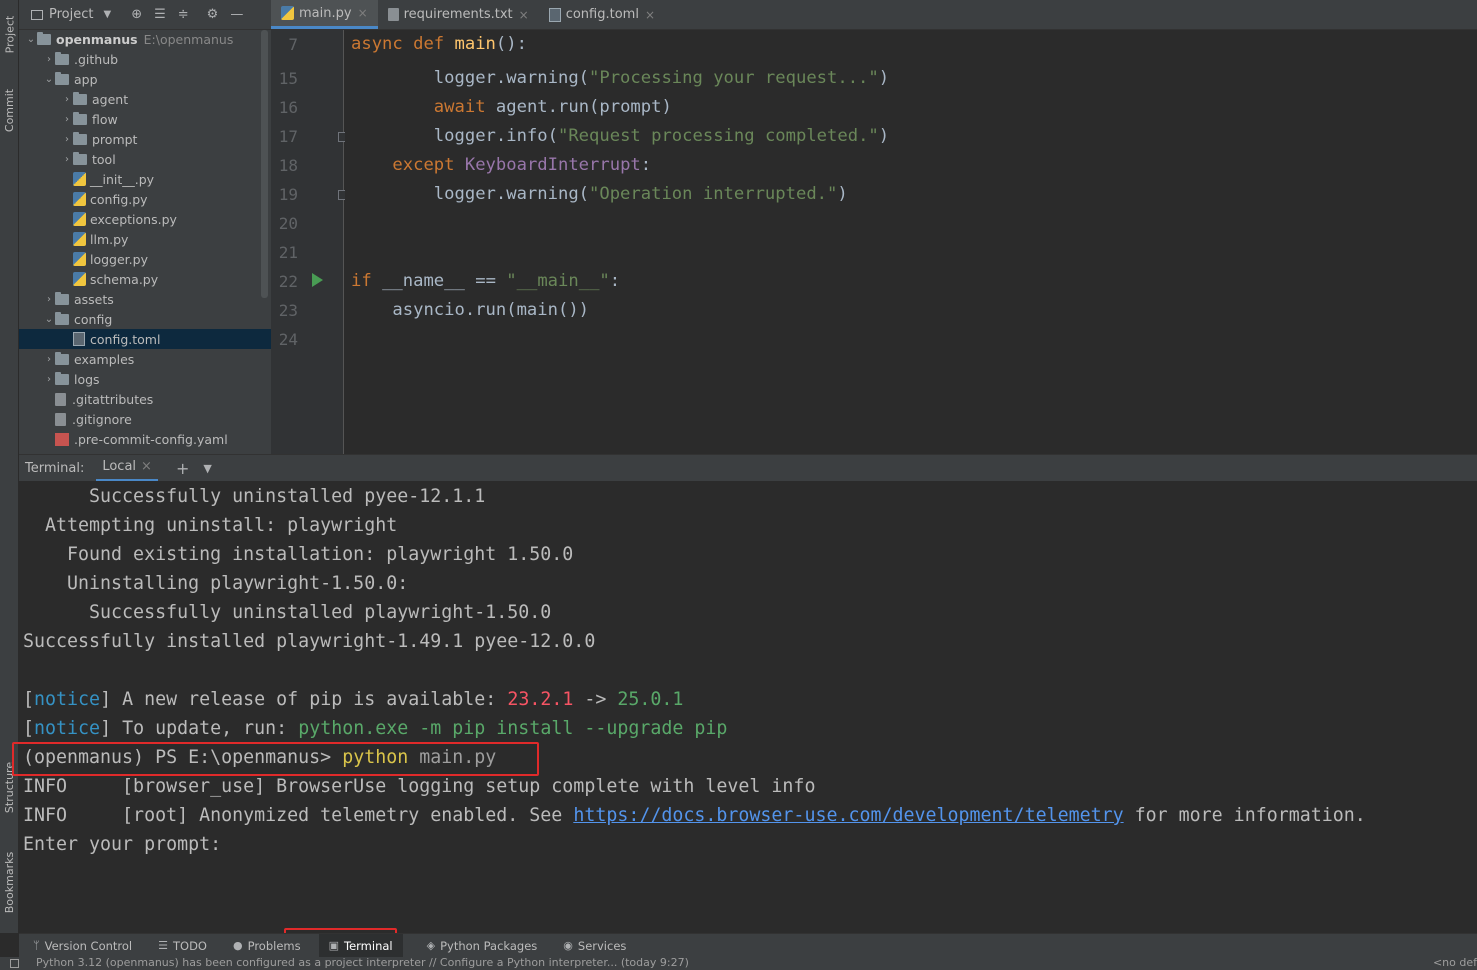 The height and width of the screenshot is (970, 1477). I want to click on tab-main-py: main.py ×, so click(324, 14).